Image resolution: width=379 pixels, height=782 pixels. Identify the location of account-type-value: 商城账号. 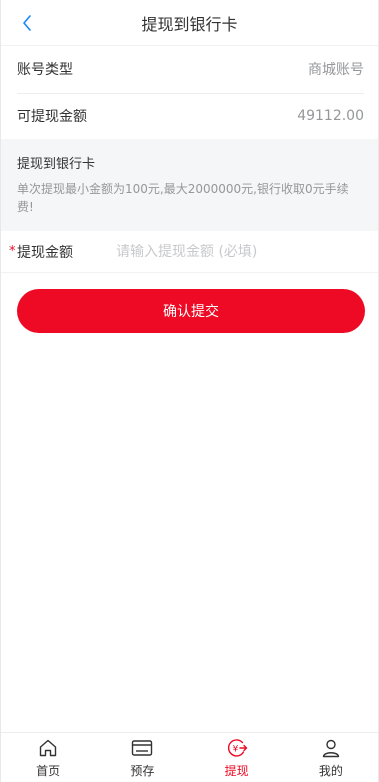
(336, 70).